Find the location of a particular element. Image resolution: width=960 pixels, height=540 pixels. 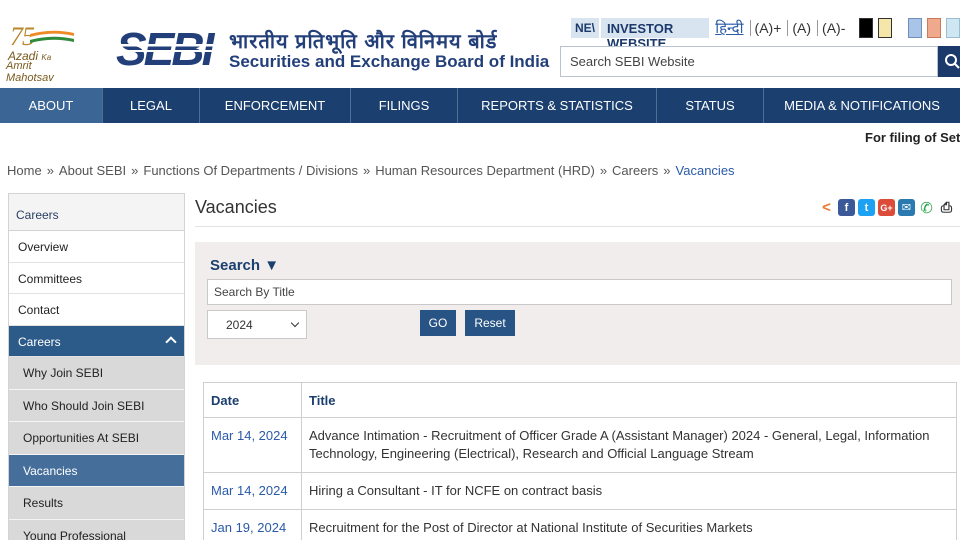

sebi-logo: SEBI is located at coordinates (168, 48).